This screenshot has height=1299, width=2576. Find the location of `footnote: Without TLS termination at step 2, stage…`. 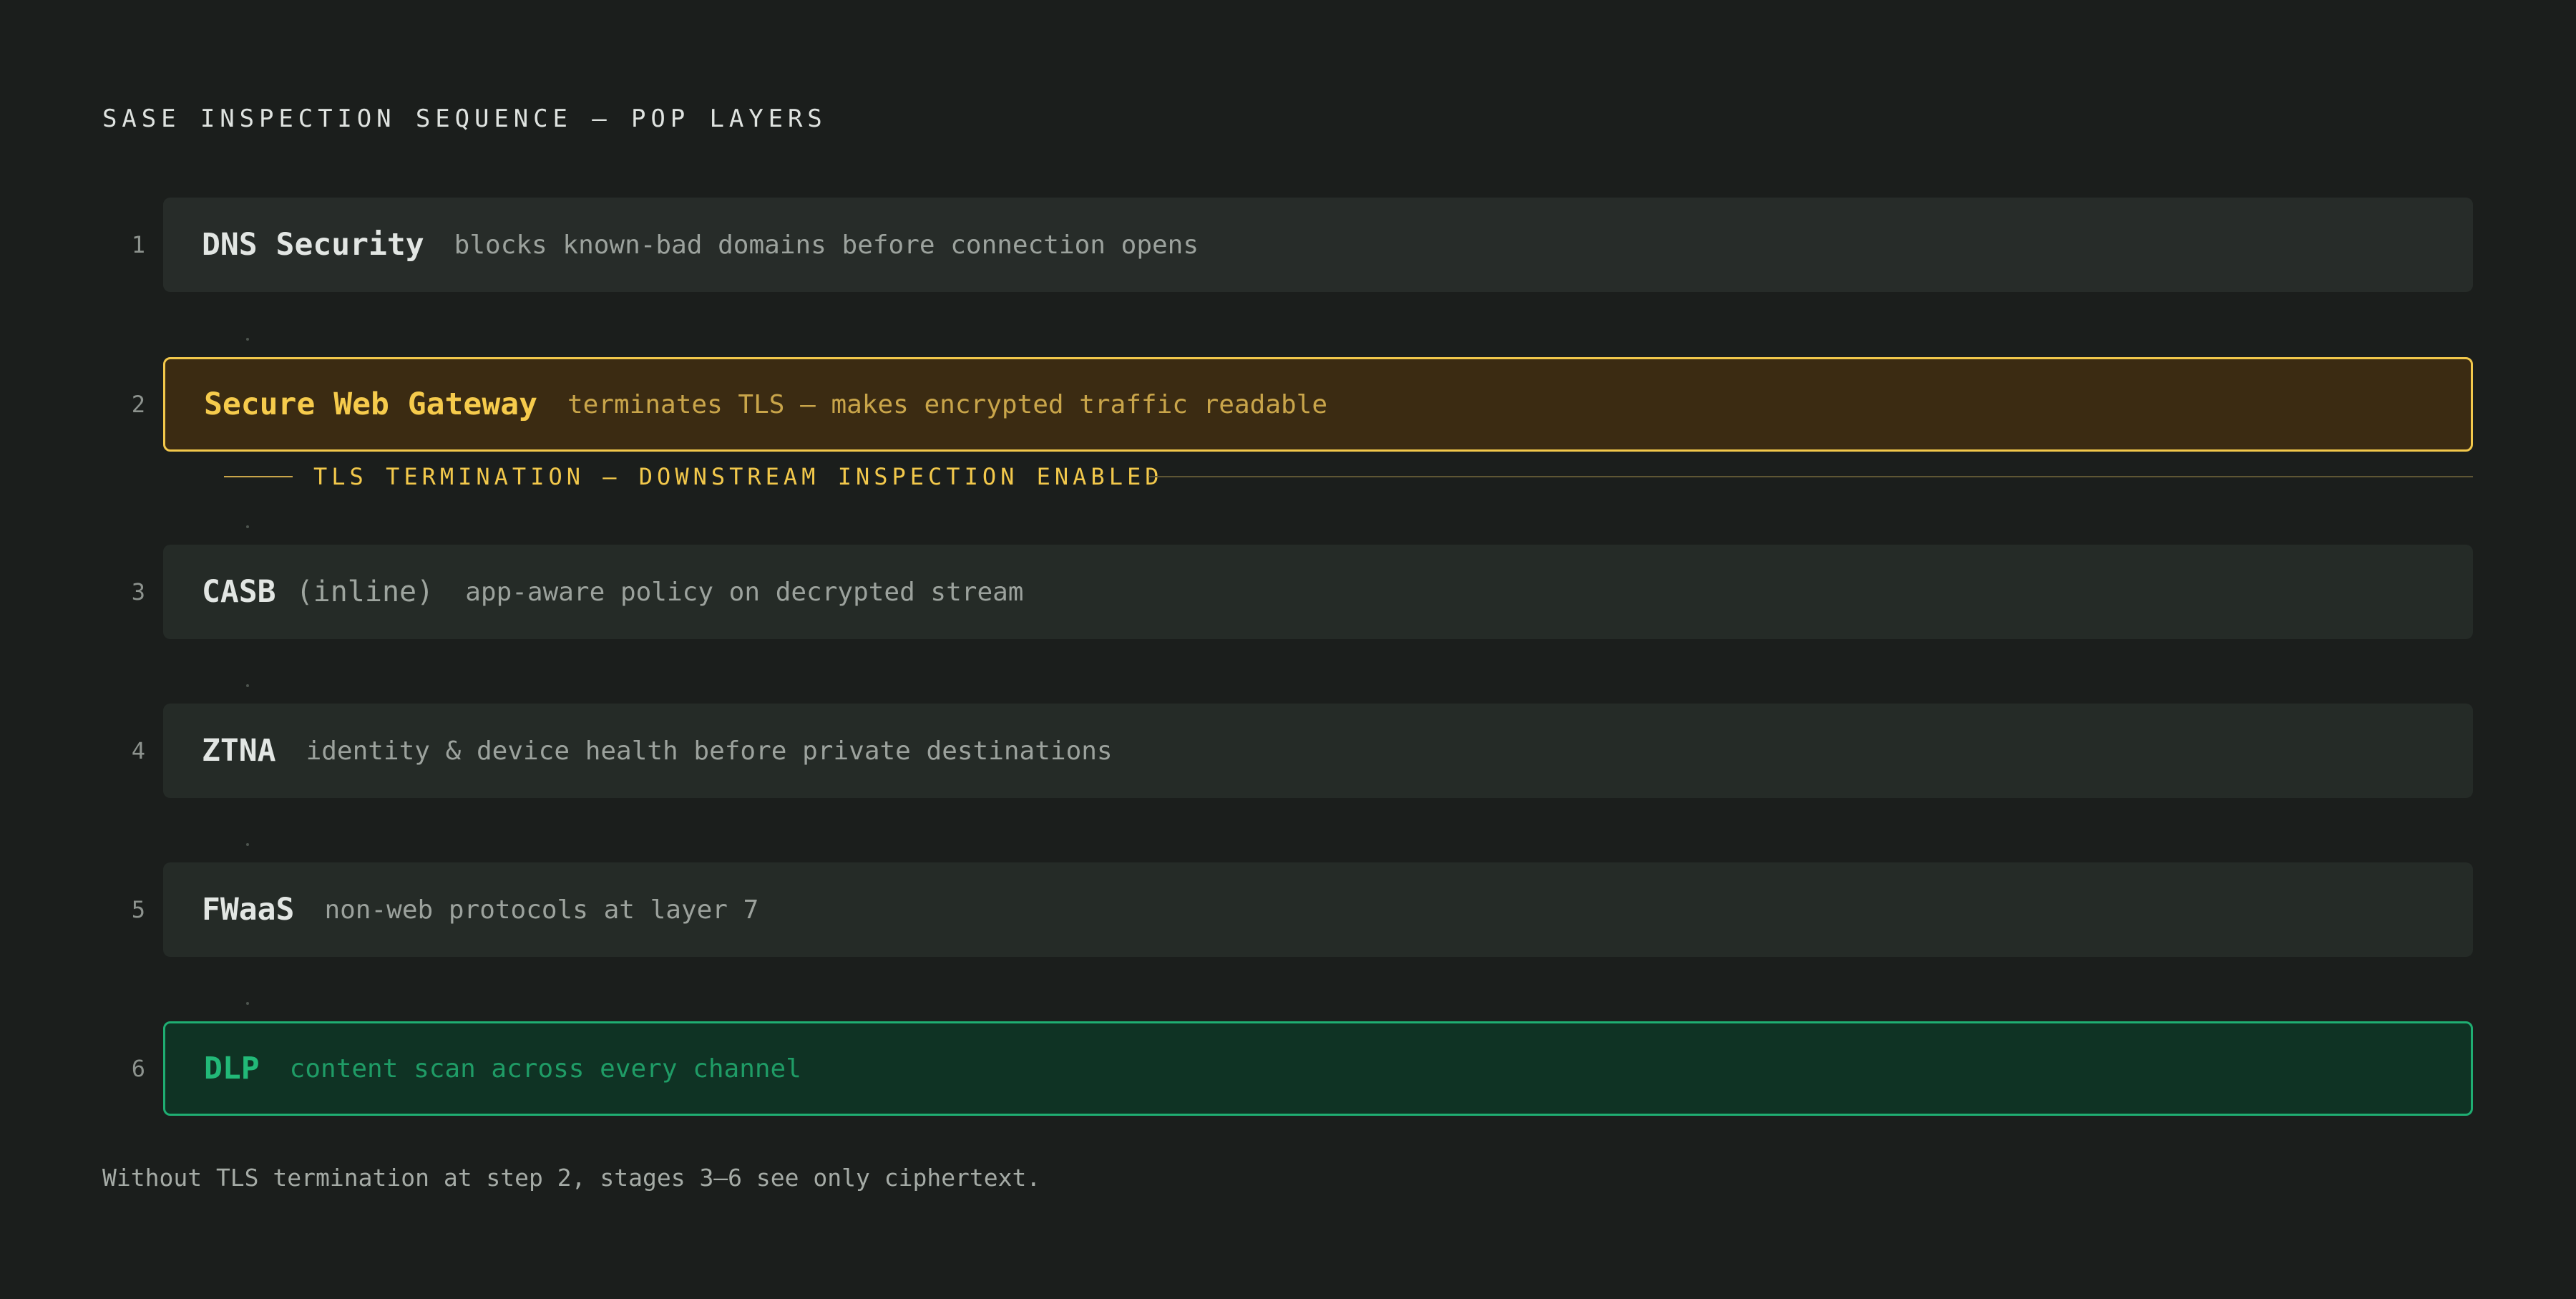

footnote: Without TLS termination at step 2, stage… is located at coordinates (571, 1178).